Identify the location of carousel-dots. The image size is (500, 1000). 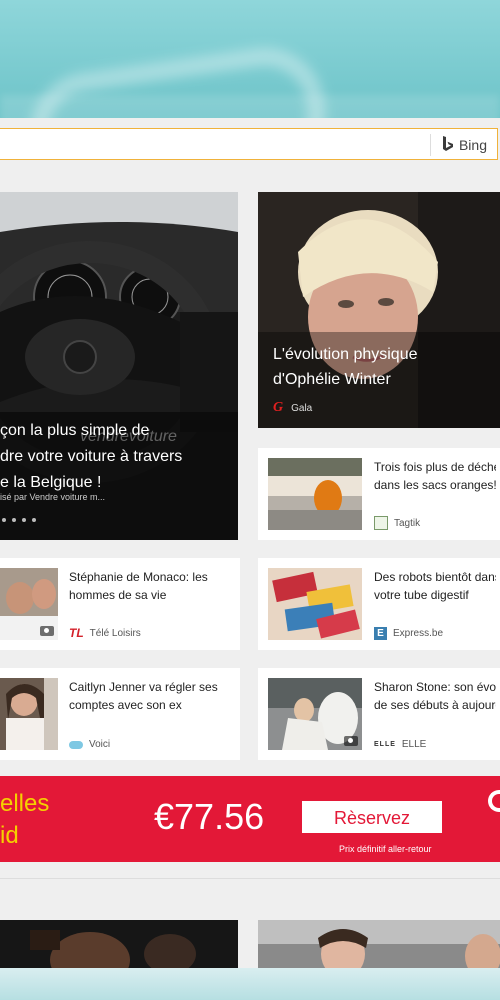
(19, 520).